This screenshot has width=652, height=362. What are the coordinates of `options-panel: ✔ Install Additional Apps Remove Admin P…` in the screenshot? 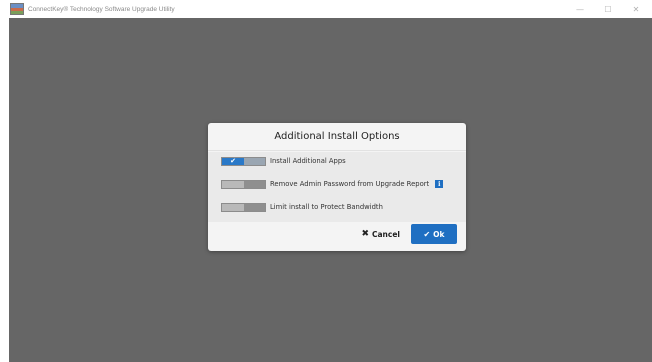 It's located at (337, 187).